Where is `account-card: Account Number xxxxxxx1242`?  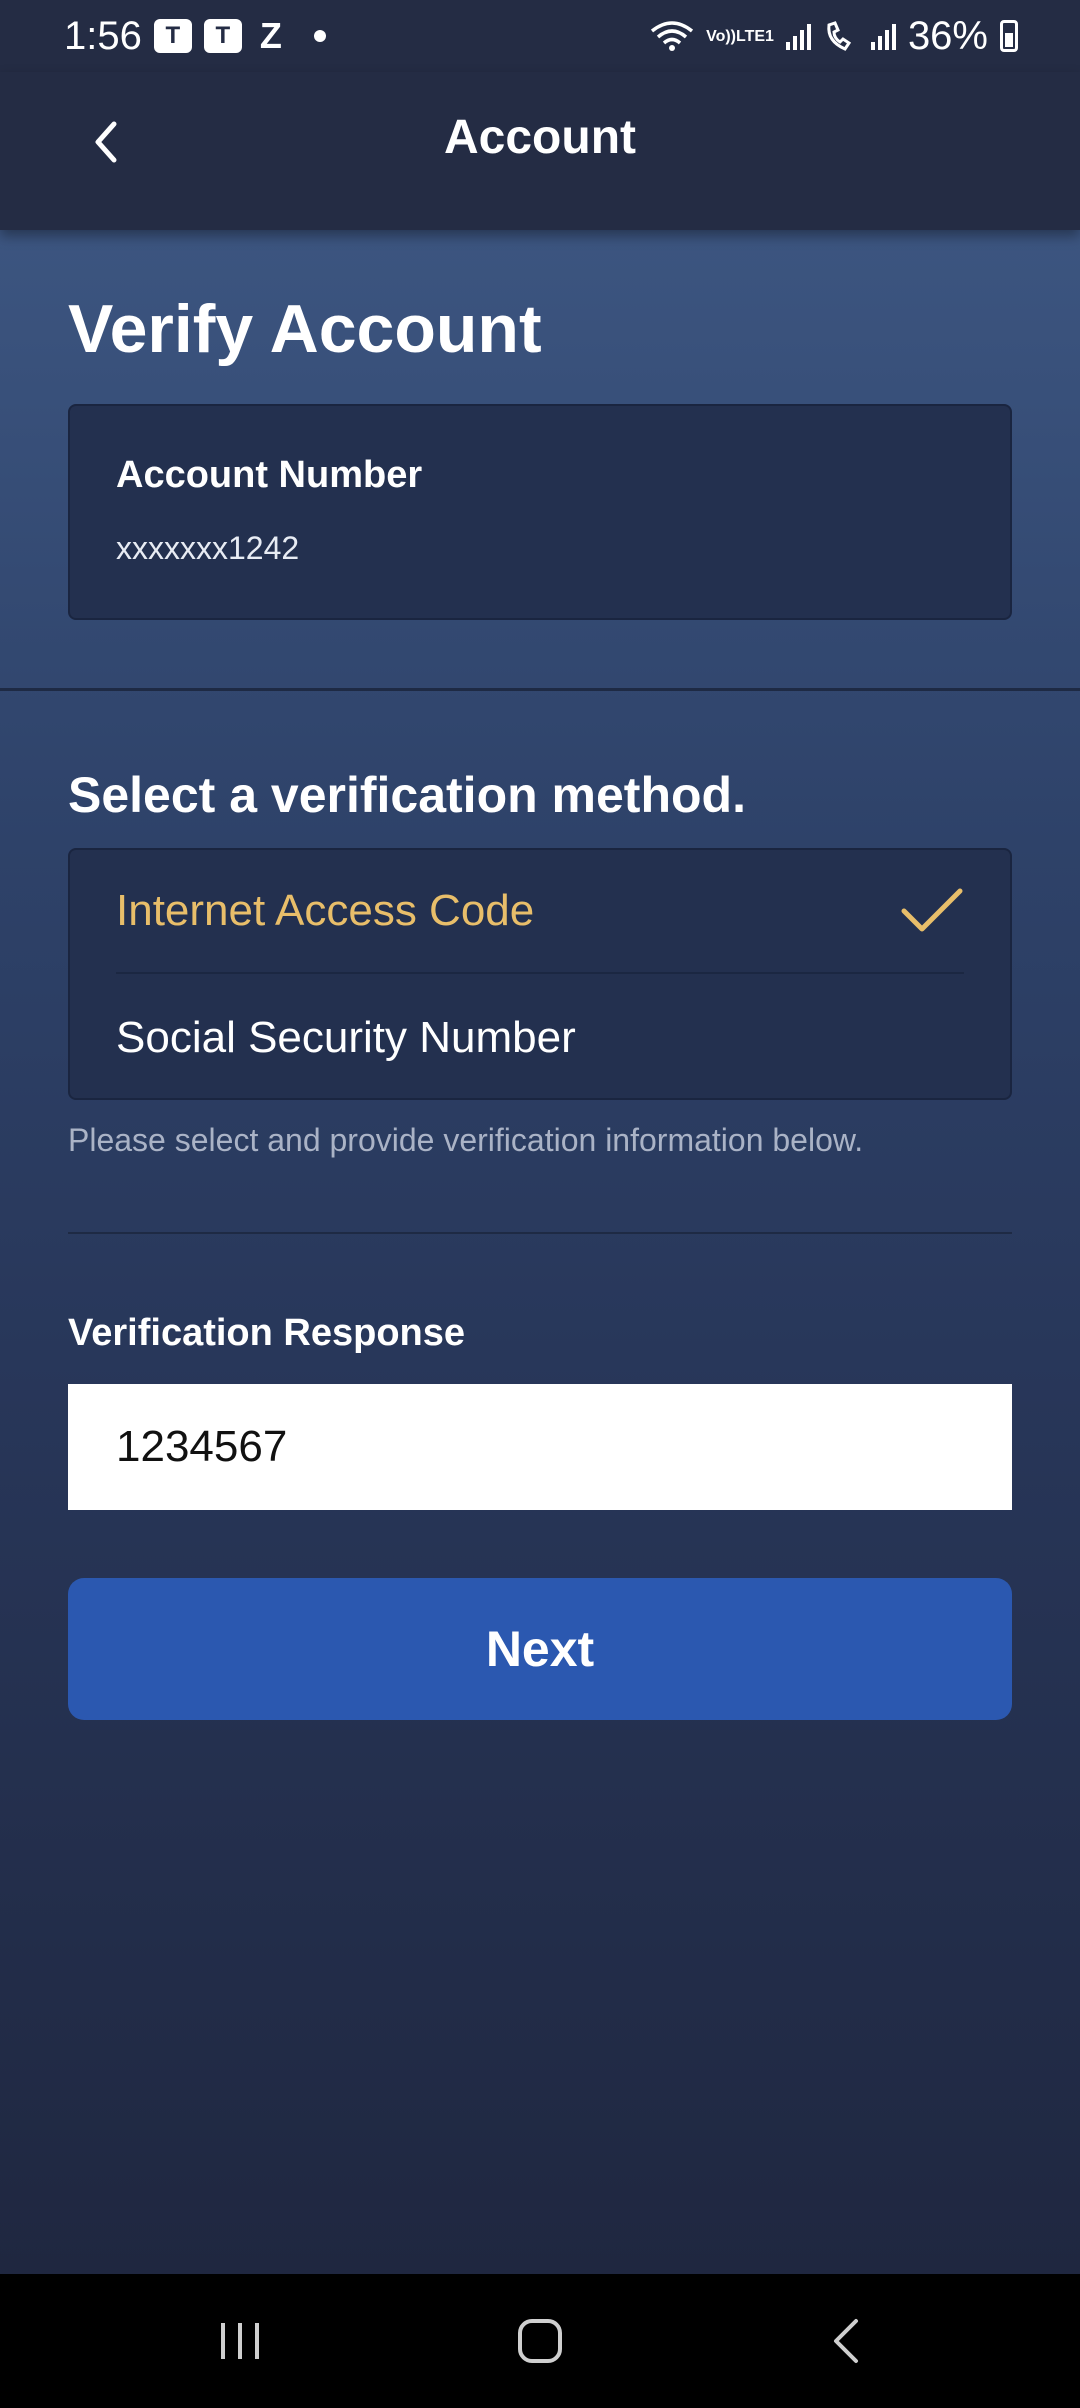 account-card: Account Number xxxxxxx1242 is located at coordinates (540, 512).